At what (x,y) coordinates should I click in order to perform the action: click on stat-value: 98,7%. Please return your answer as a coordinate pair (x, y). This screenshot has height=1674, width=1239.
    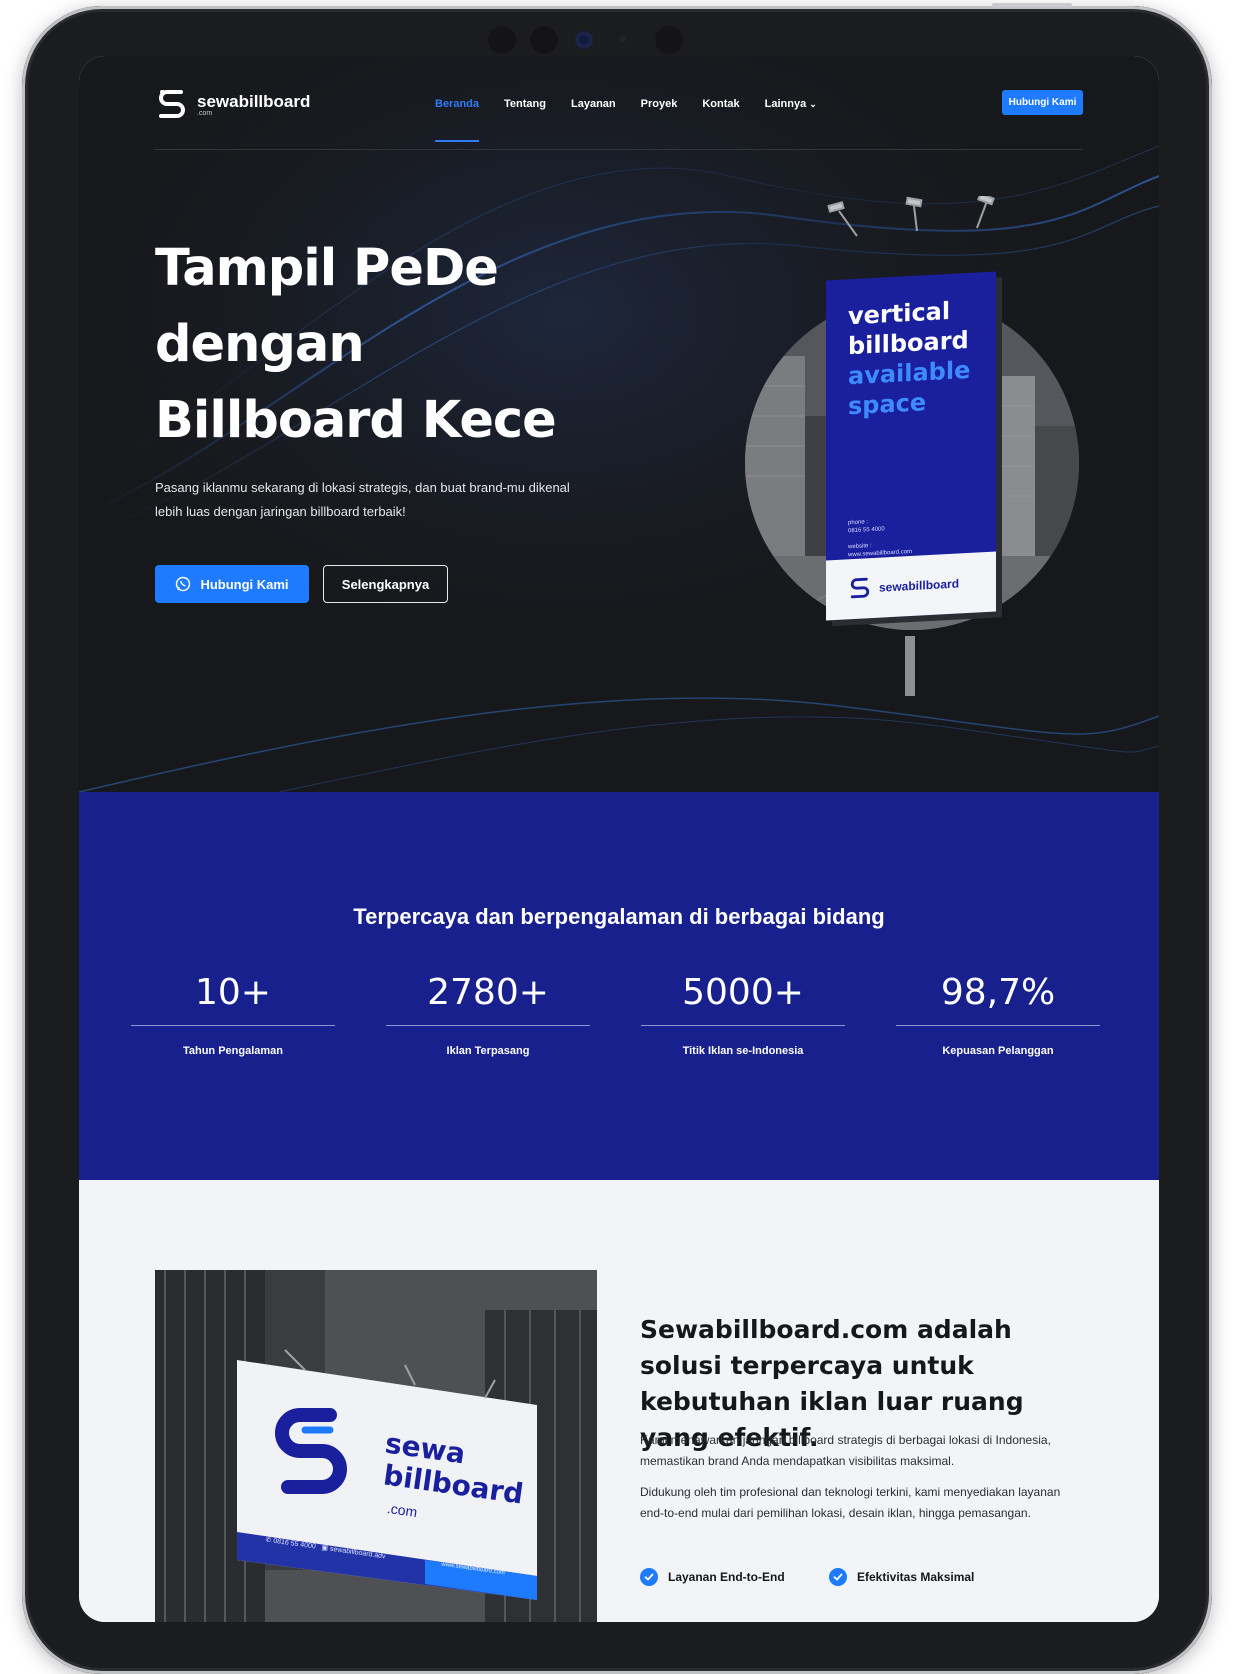
    Looking at the image, I should click on (998, 992).